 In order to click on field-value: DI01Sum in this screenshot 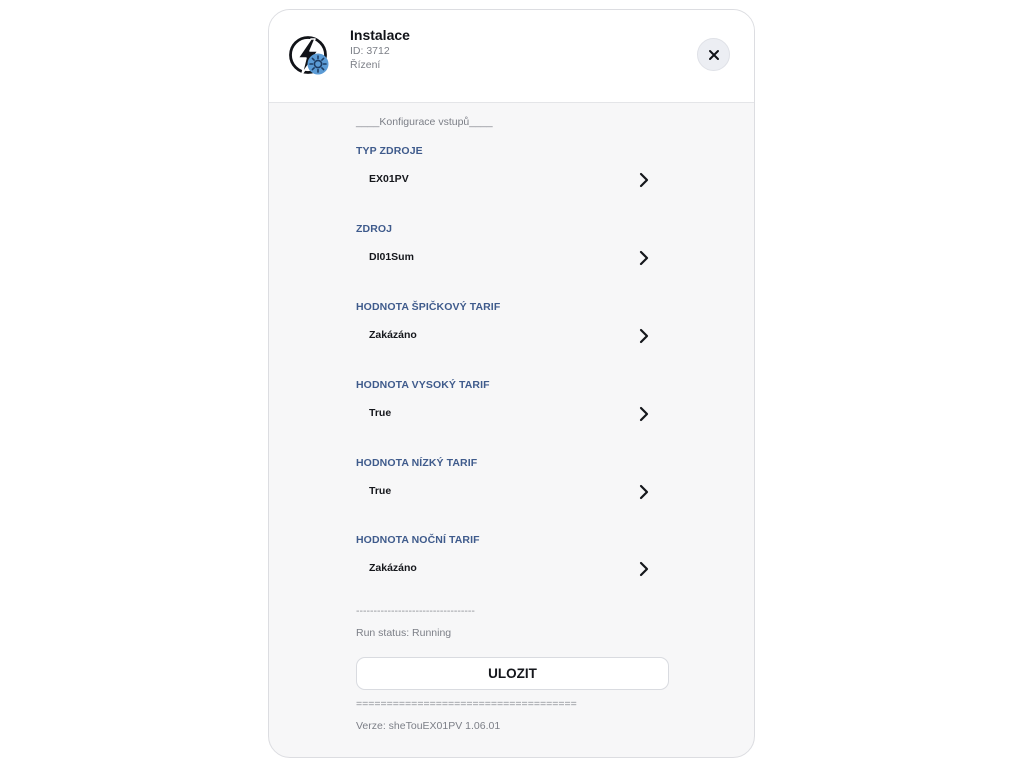, I will do `click(391, 257)`.